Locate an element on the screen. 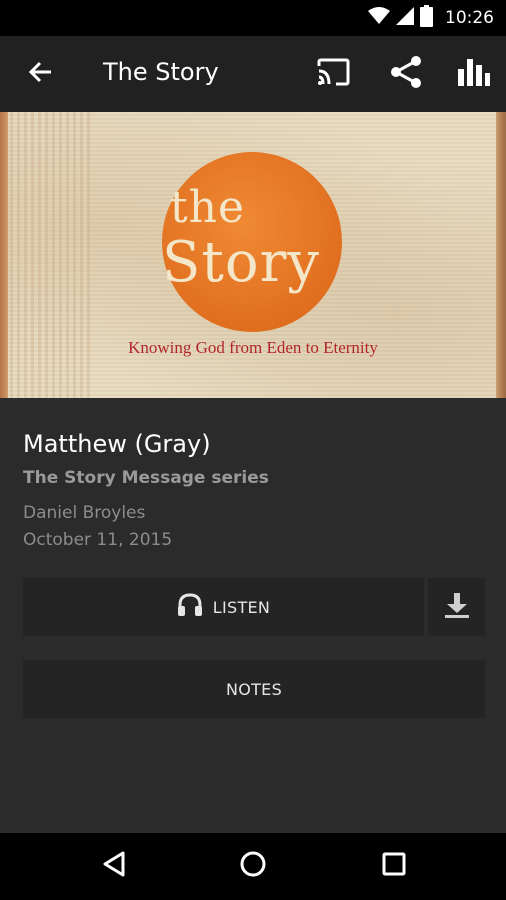  notes-button: NOTES is located at coordinates (254, 689).